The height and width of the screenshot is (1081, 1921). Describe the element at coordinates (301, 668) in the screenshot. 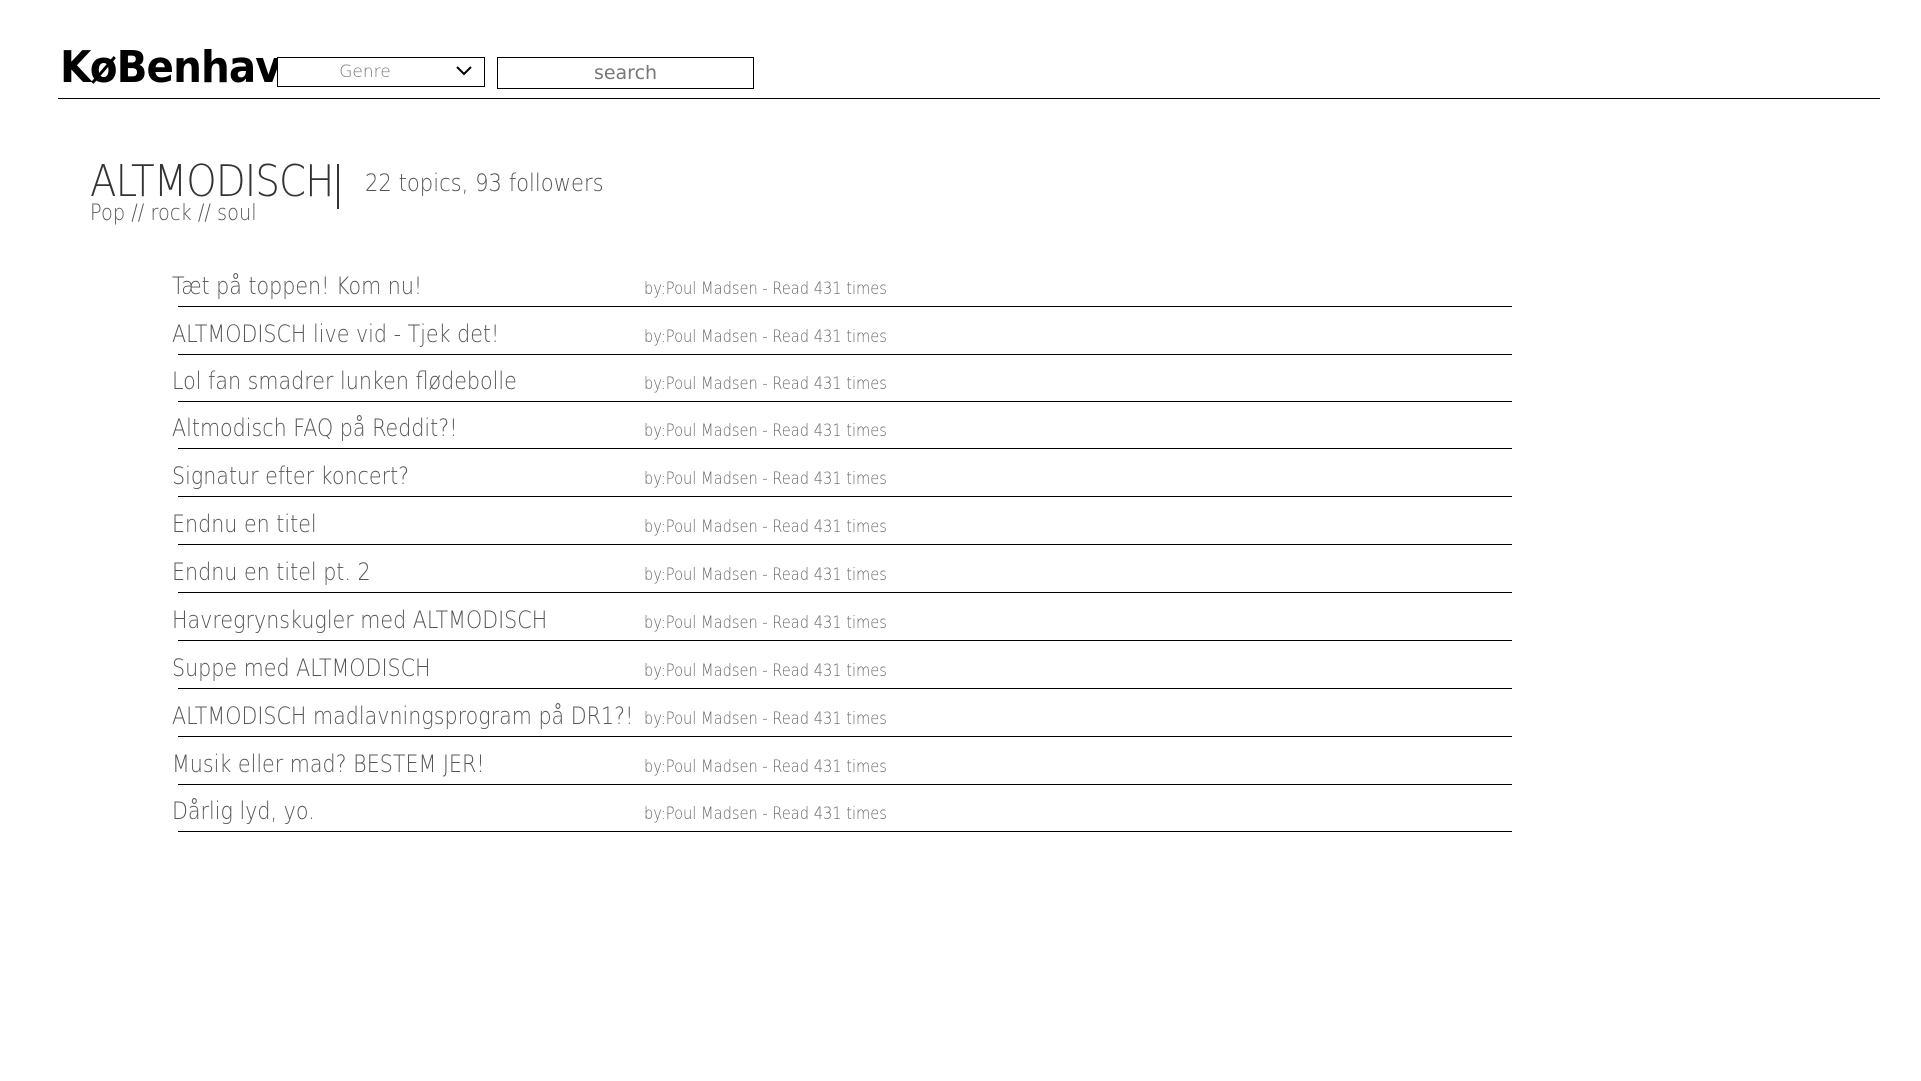

I see `topic-title: Suppe med ALTMODISCH` at that location.